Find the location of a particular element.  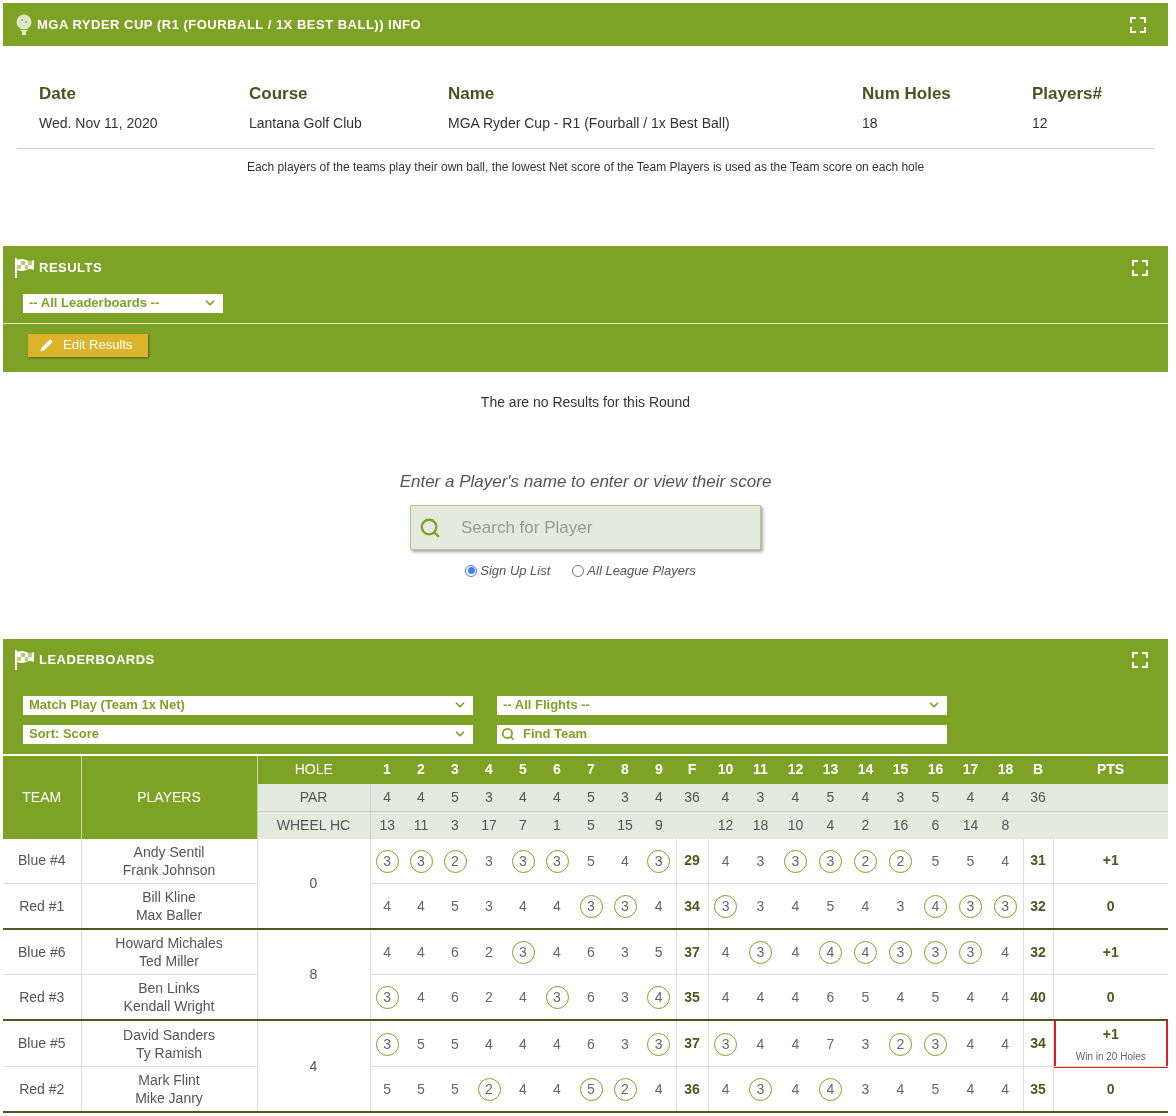

hole-number: 1 is located at coordinates (387, 769).